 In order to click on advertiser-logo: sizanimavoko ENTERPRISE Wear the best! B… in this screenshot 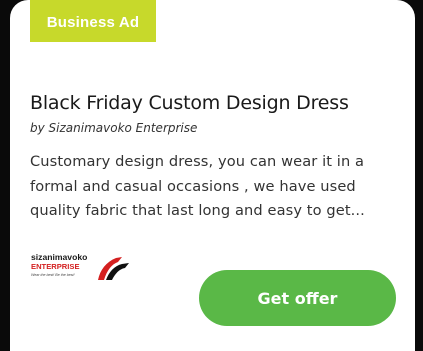, I will do `click(90, 269)`.